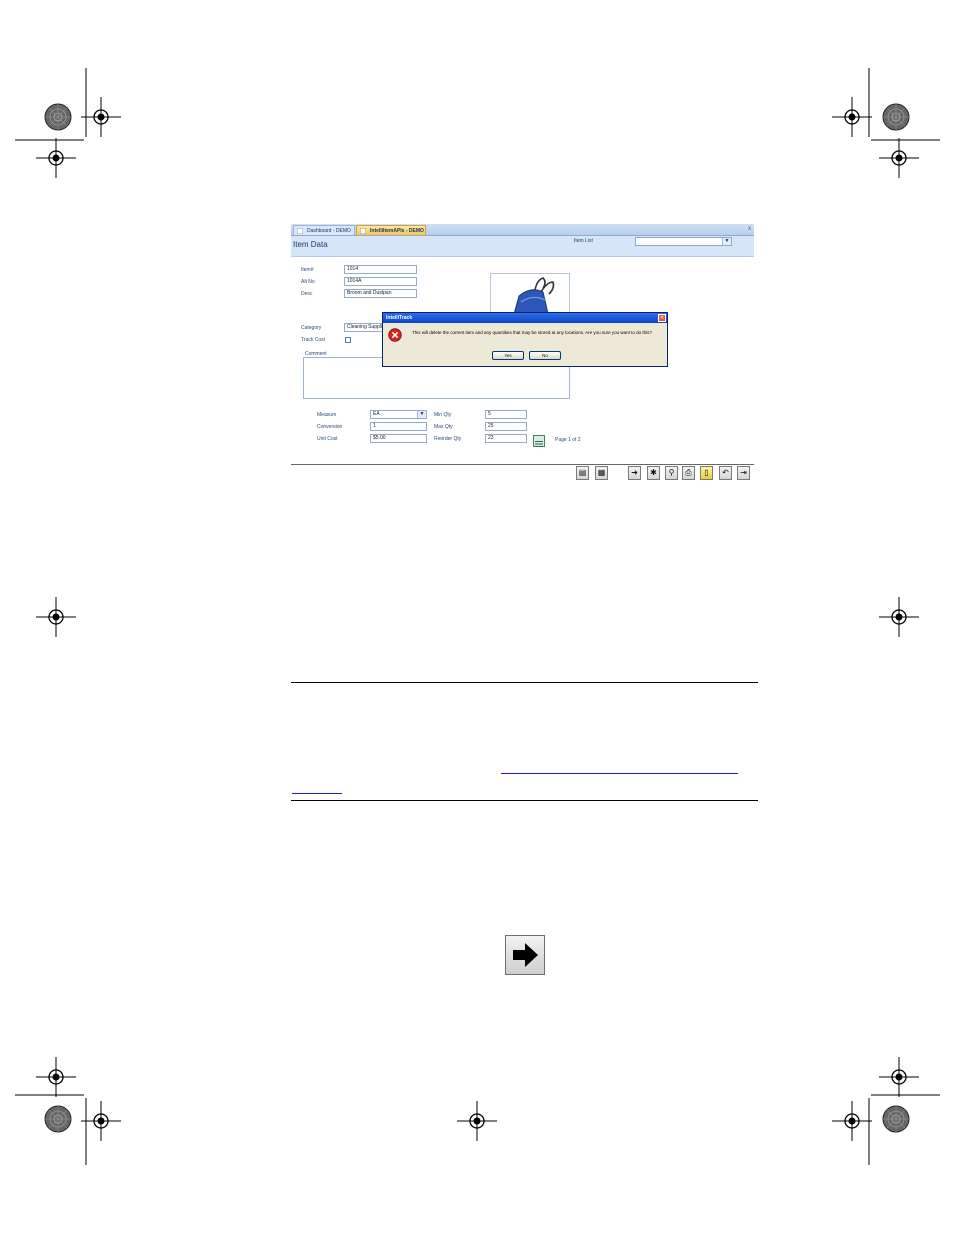 Image resolution: width=954 pixels, height=1235 pixels. What do you see at coordinates (380, 269) in the screenshot?
I see `item-number-field: 1014` at bounding box center [380, 269].